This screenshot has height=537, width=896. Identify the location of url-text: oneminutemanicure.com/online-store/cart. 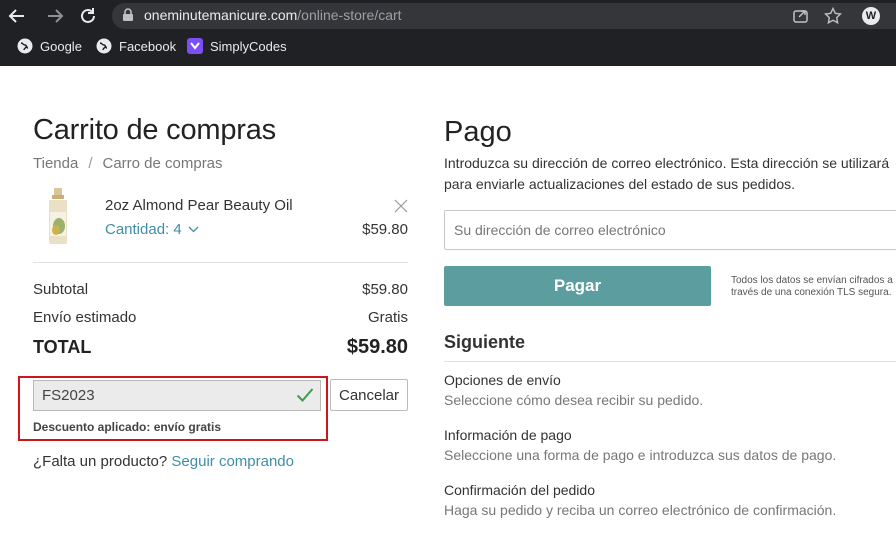
(273, 15).